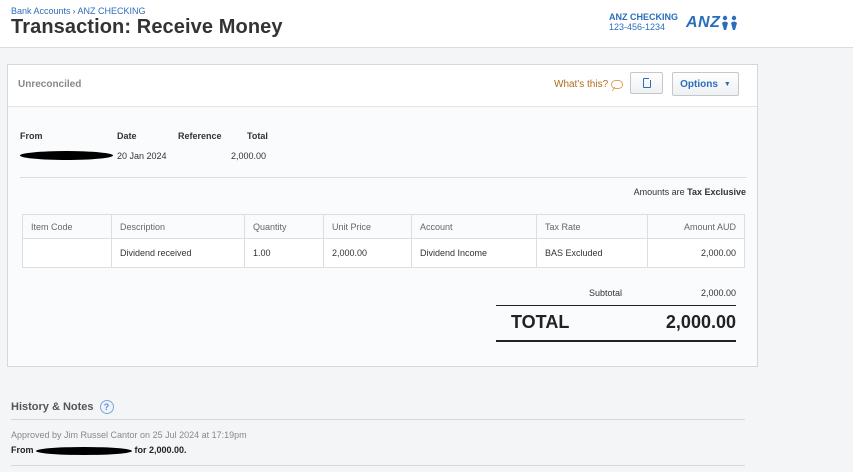 The height and width of the screenshot is (472, 853). Describe the element at coordinates (592, 253) in the screenshot. I see `cell-tax-rate: BAS Excluded` at that location.